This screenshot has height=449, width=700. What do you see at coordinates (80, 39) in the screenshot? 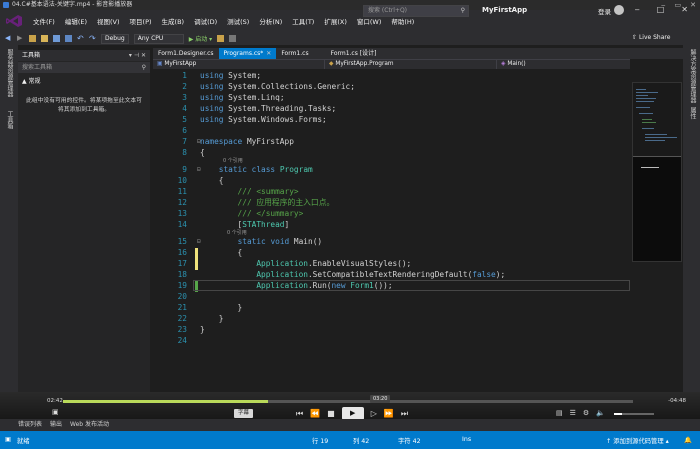
I see `undo-icon: ↶` at bounding box center [80, 39].